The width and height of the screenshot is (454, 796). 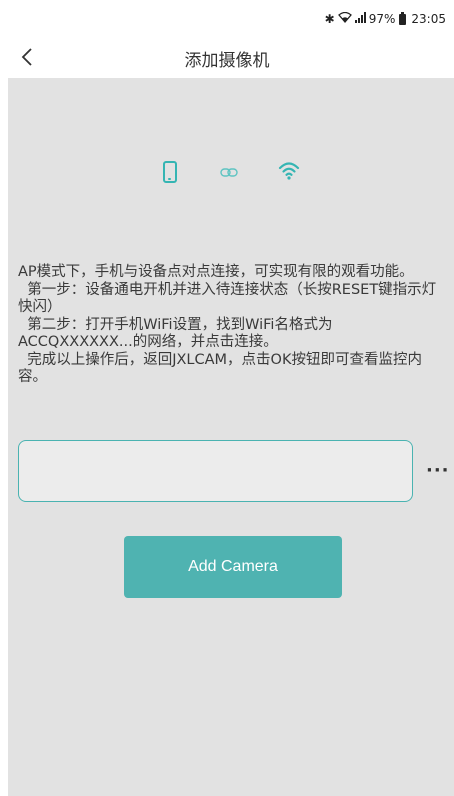 I want to click on battery-icon, so click(x=403, y=18).